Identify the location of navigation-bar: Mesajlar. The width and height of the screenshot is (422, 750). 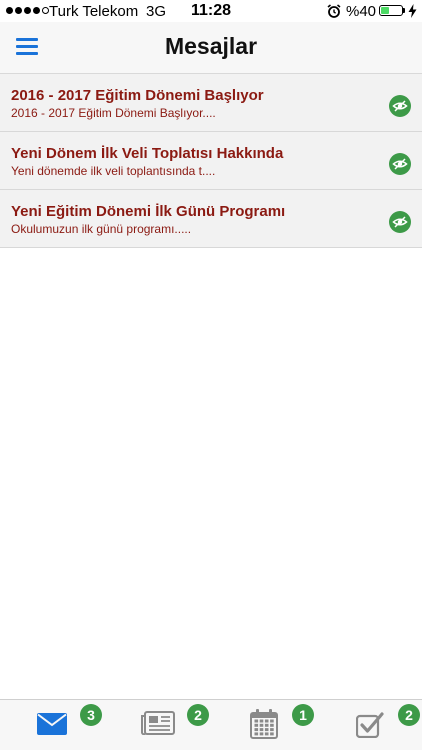
(211, 48).